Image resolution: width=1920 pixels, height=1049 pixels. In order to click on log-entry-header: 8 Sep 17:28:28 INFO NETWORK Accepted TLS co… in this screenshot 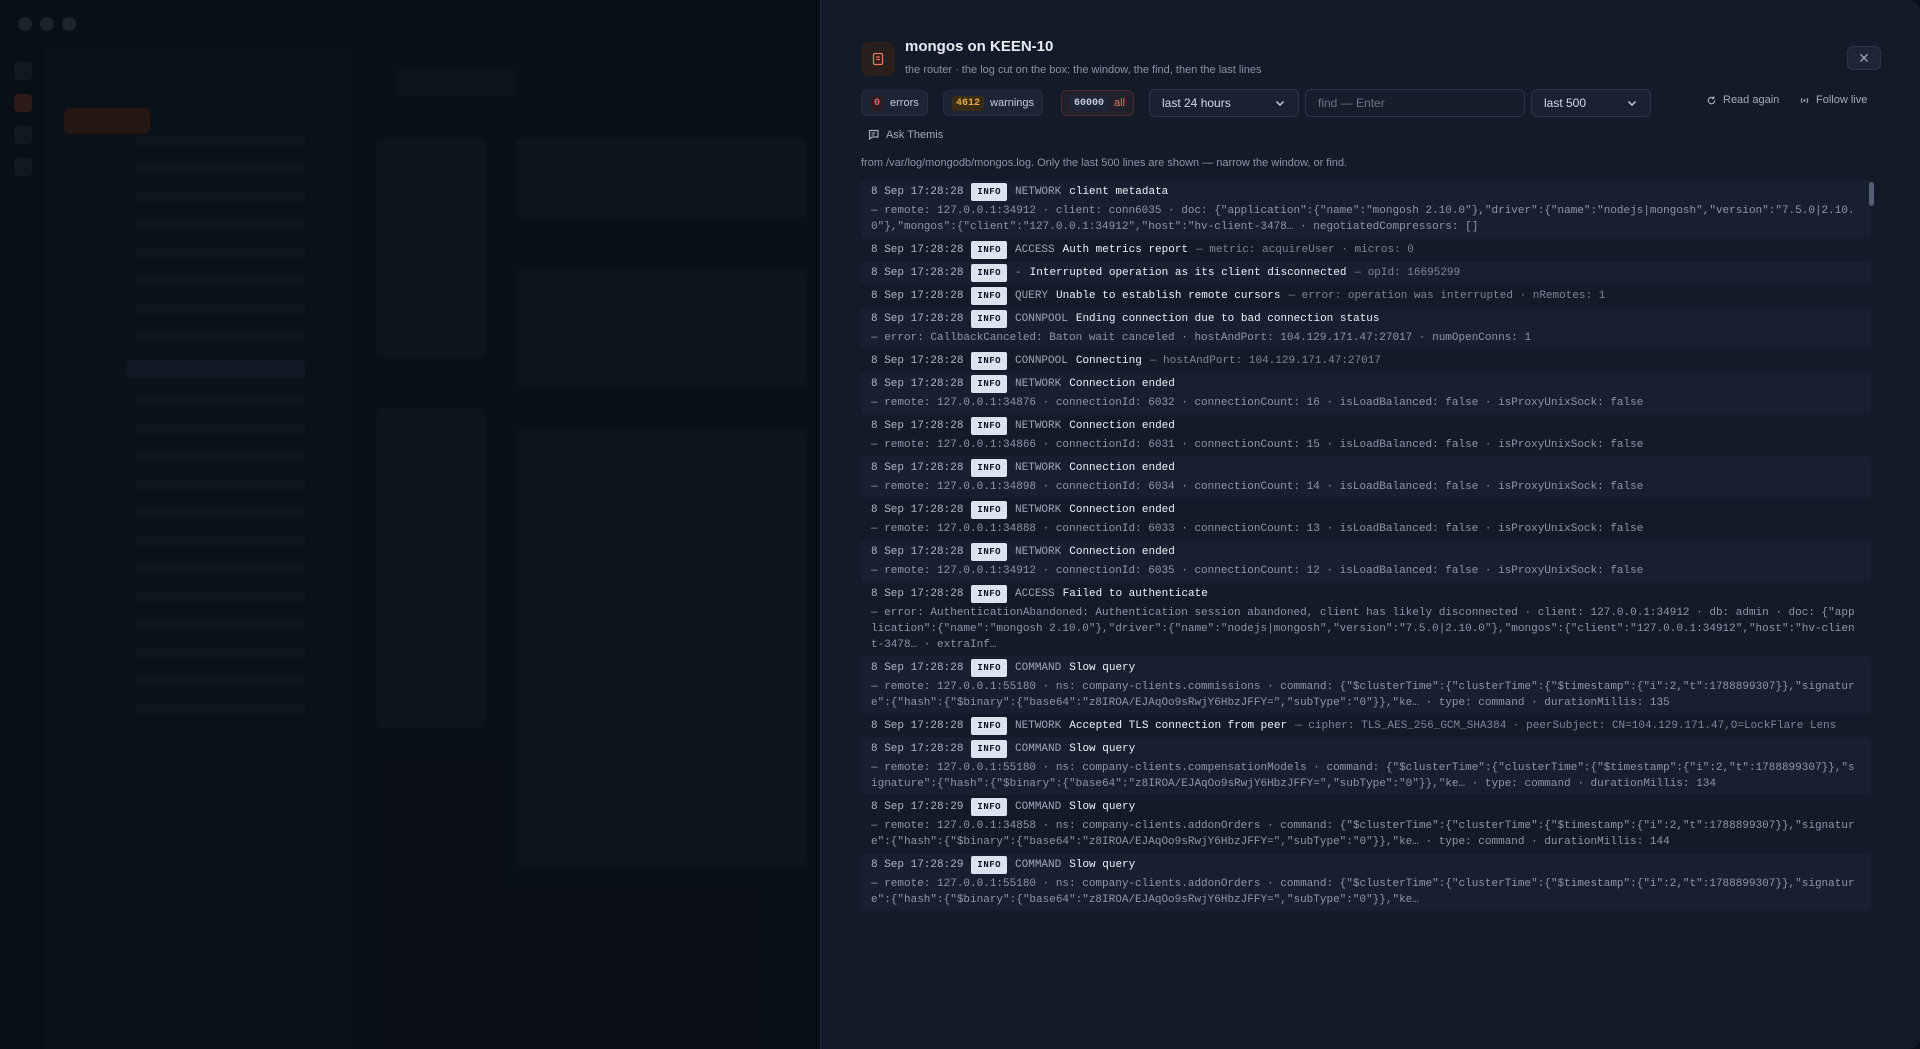, I will do `click(1366, 725)`.